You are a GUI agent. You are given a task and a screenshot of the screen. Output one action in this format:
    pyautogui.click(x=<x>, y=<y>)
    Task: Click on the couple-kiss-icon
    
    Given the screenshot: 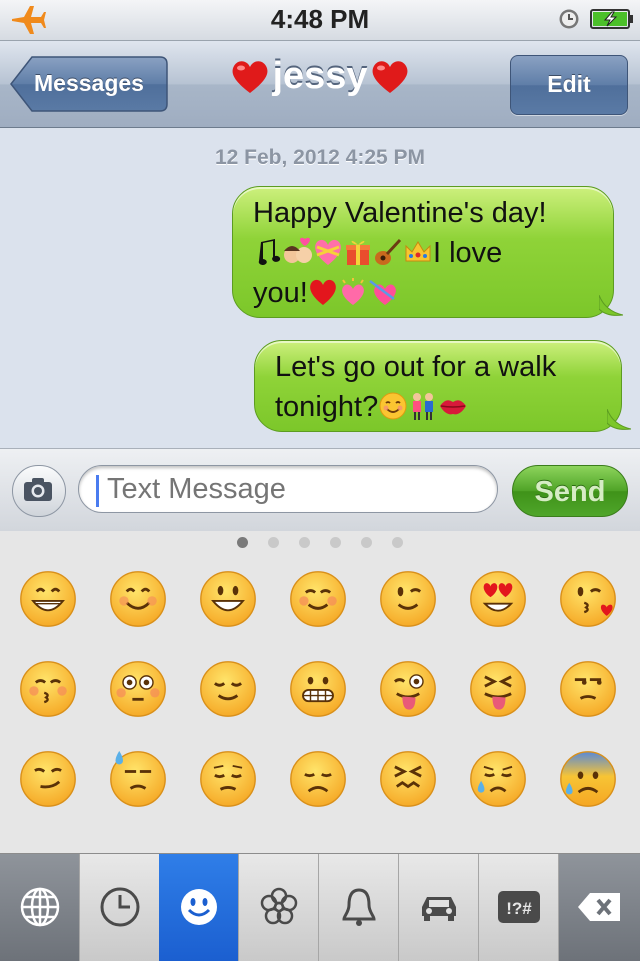 What is the action you would take?
    pyautogui.click(x=298, y=250)
    